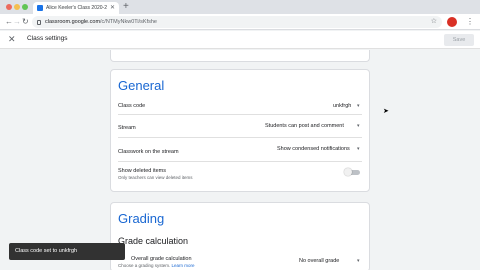 The height and width of the screenshot is (270, 480). I want to click on save-button: Save, so click(459, 40).